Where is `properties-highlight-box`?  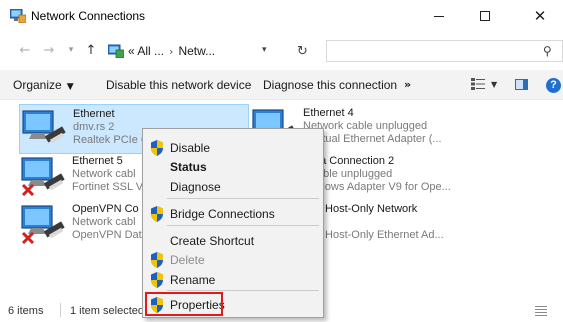
properties-highlight-box is located at coordinates (184, 304).